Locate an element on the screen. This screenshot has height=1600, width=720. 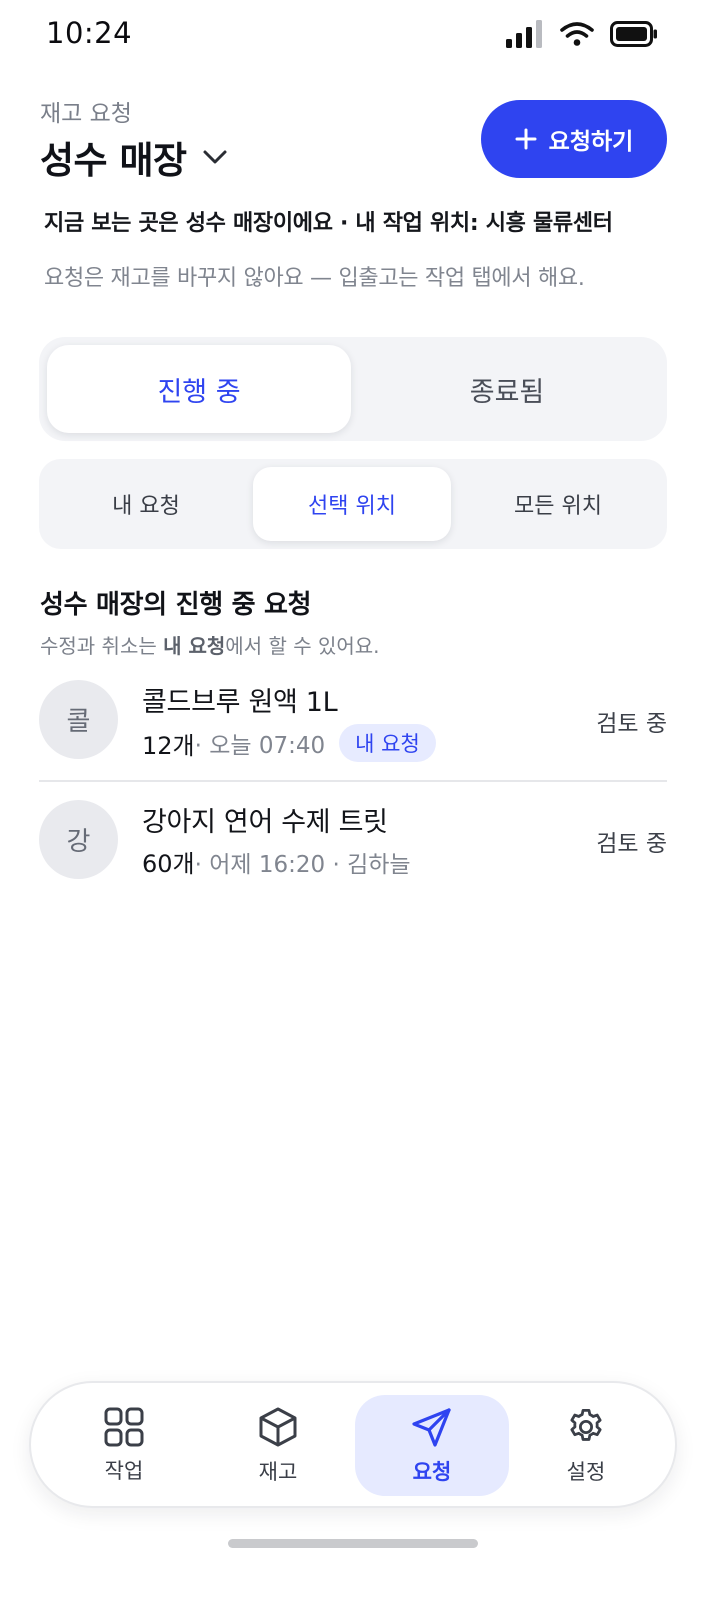
battery-icon is located at coordinates (633, 34).